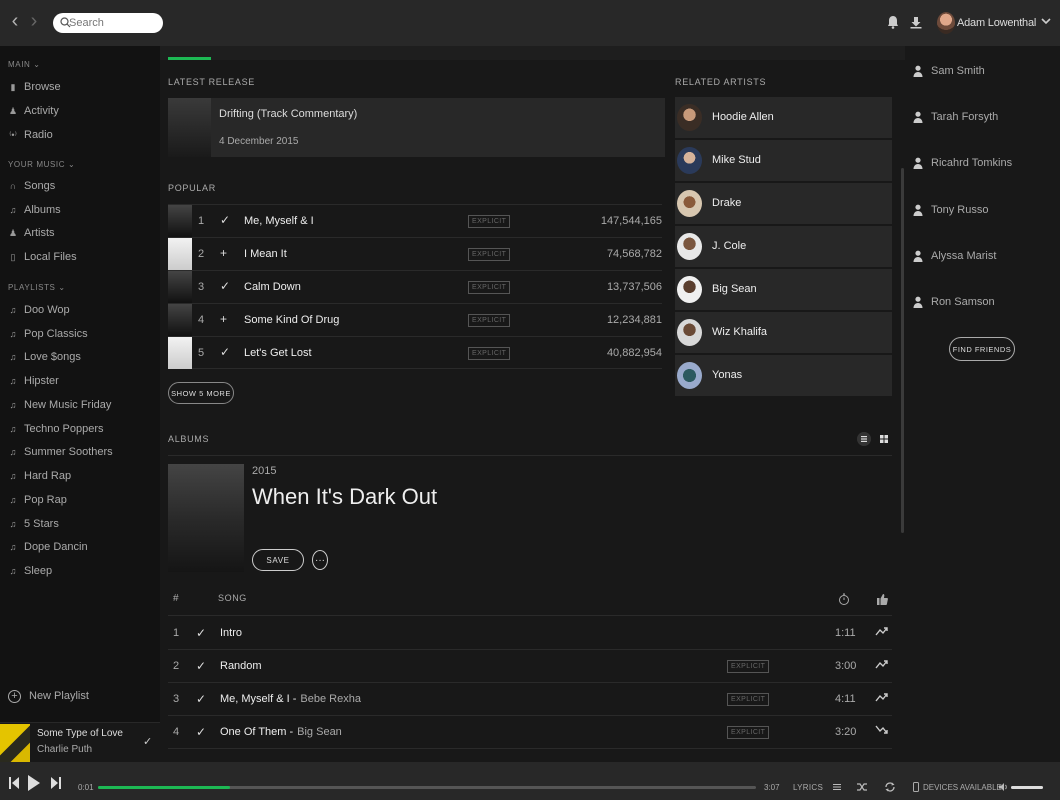 The image size is (1060, 800). I want to click on sidebar-section-main: MAIN ⌄, so click(24, 64).